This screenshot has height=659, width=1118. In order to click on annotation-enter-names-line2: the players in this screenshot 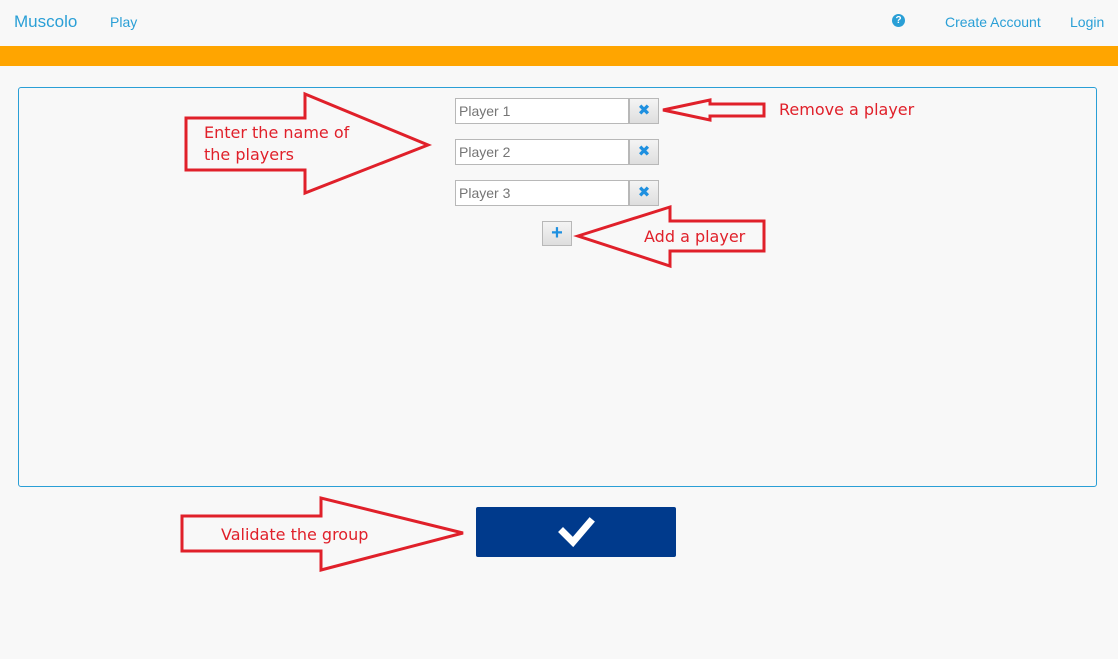, I will do `click(249, 154)`.